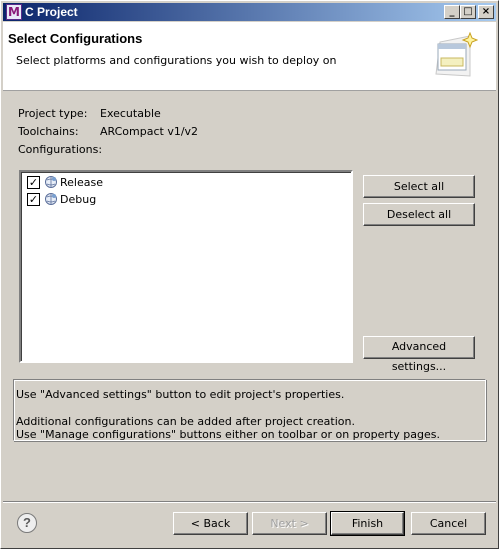  What do you see at coordinates (249, 12) in the screenshot?
I see `title-bar: M C Project _ □ ×` at bounding box center [249, 12].